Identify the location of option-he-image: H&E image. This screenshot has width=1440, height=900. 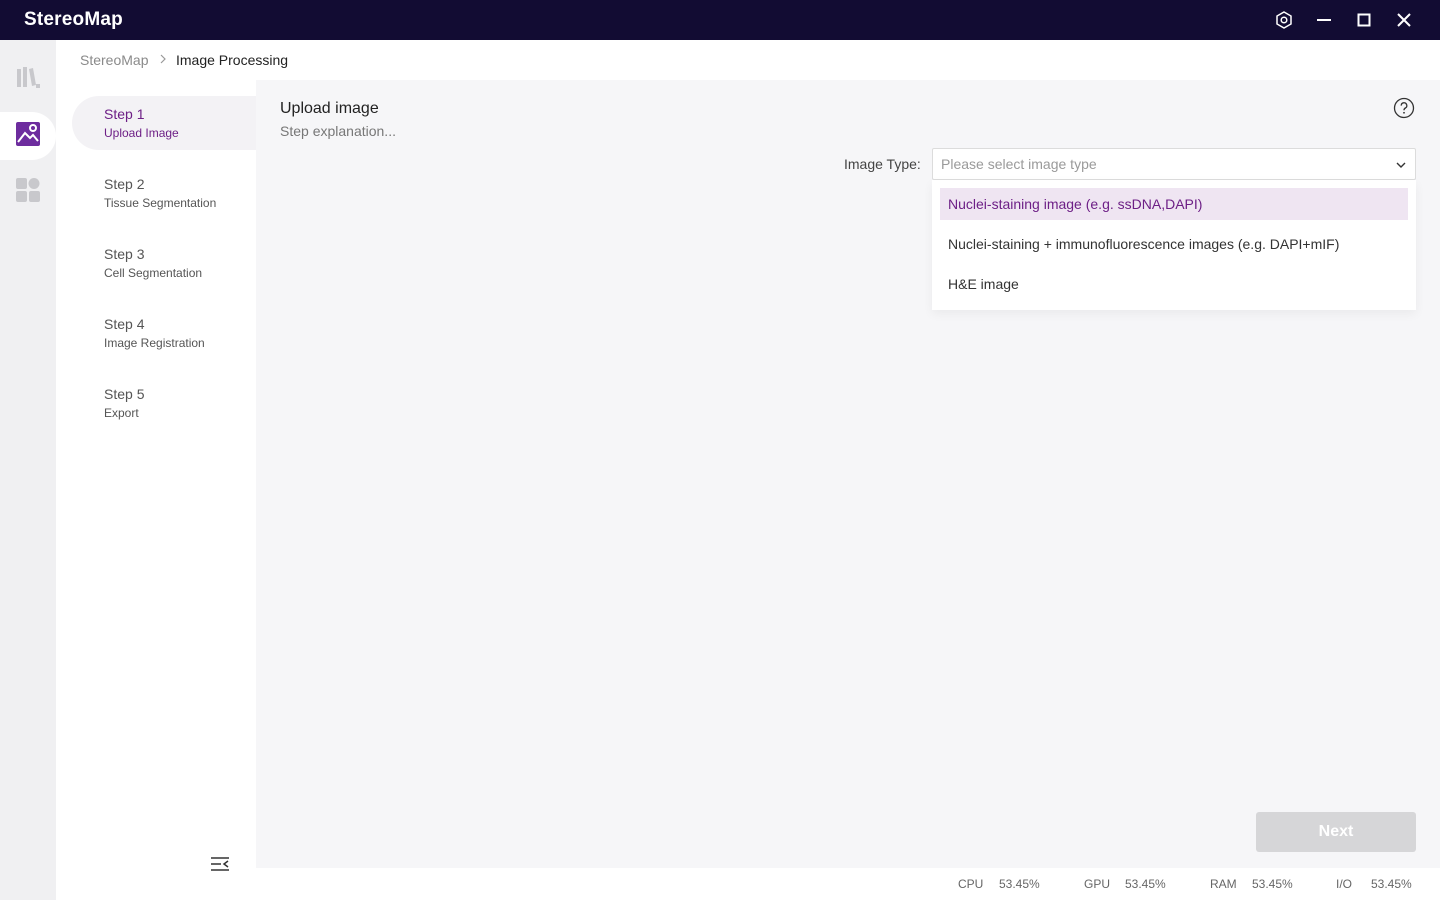
(1174, 284).